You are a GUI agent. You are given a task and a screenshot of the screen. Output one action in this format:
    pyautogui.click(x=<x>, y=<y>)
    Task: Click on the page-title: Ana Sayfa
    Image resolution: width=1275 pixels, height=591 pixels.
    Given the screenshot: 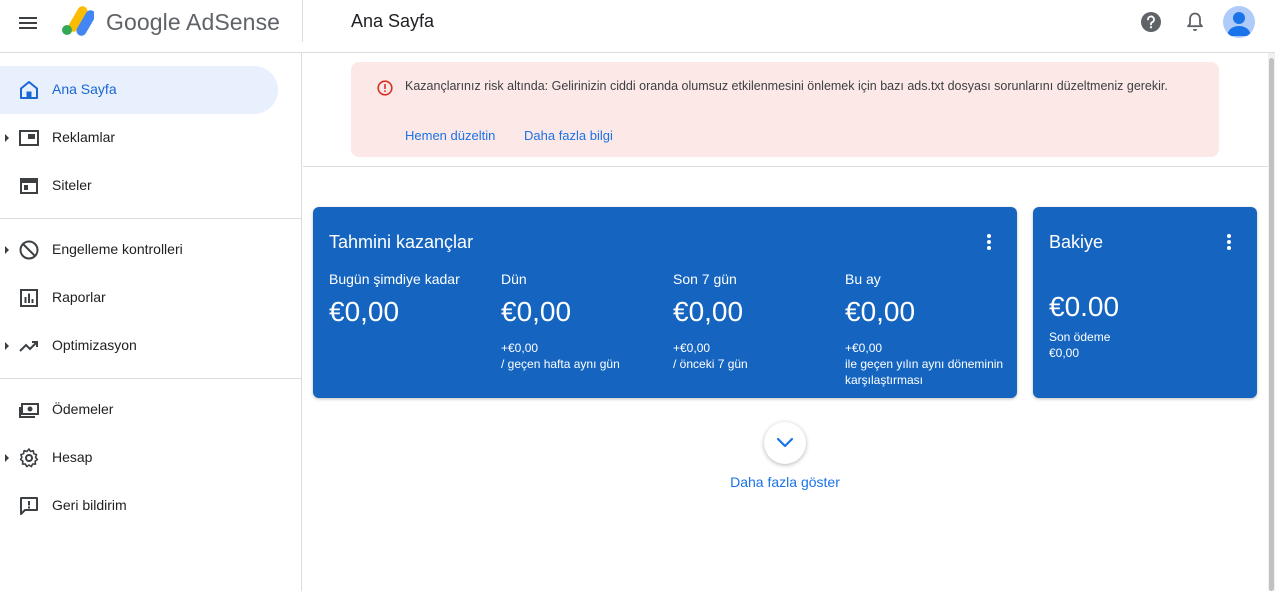 What is the action you would take?
    pyautogui.click(x=393, y=21)
    